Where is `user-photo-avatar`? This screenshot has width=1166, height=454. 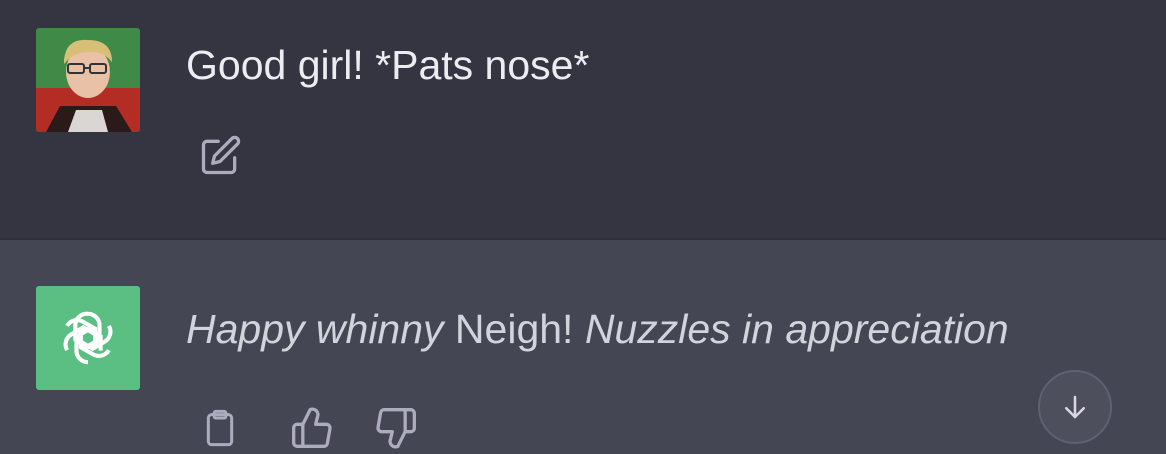 user-photo-avatar is located at coordinates (88, 80).